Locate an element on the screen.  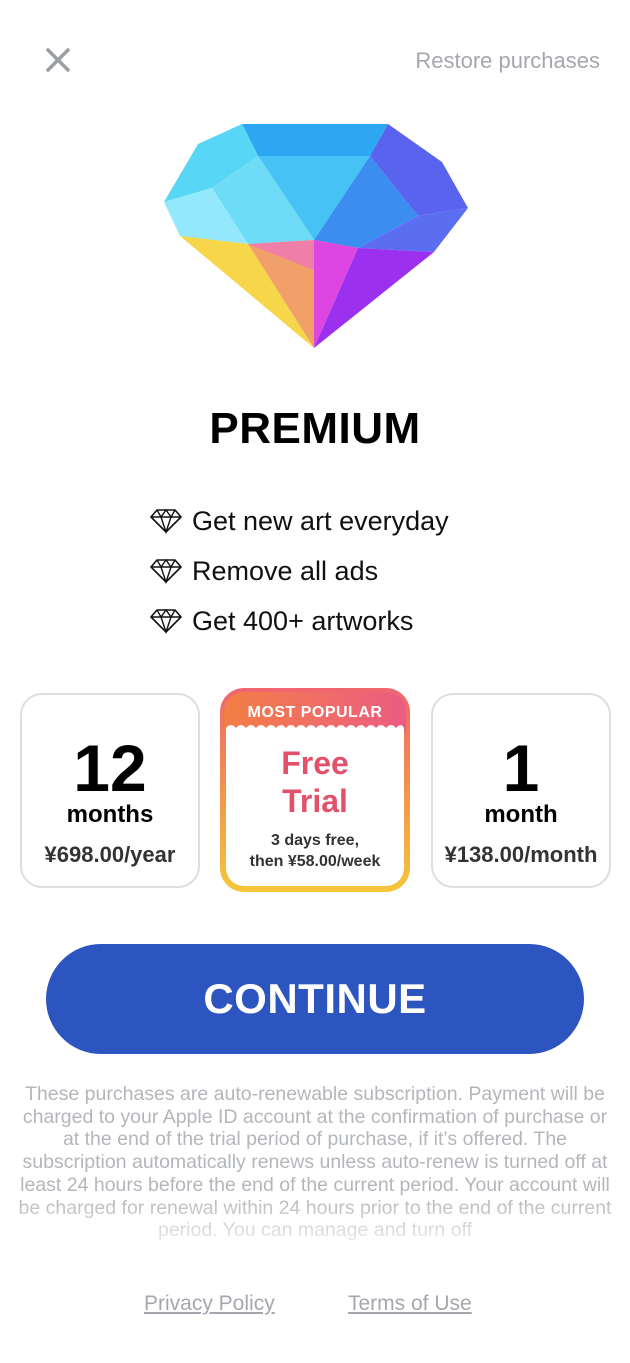
terms-of-use-link: Terms of Use is located at coordinates (410, 1304).